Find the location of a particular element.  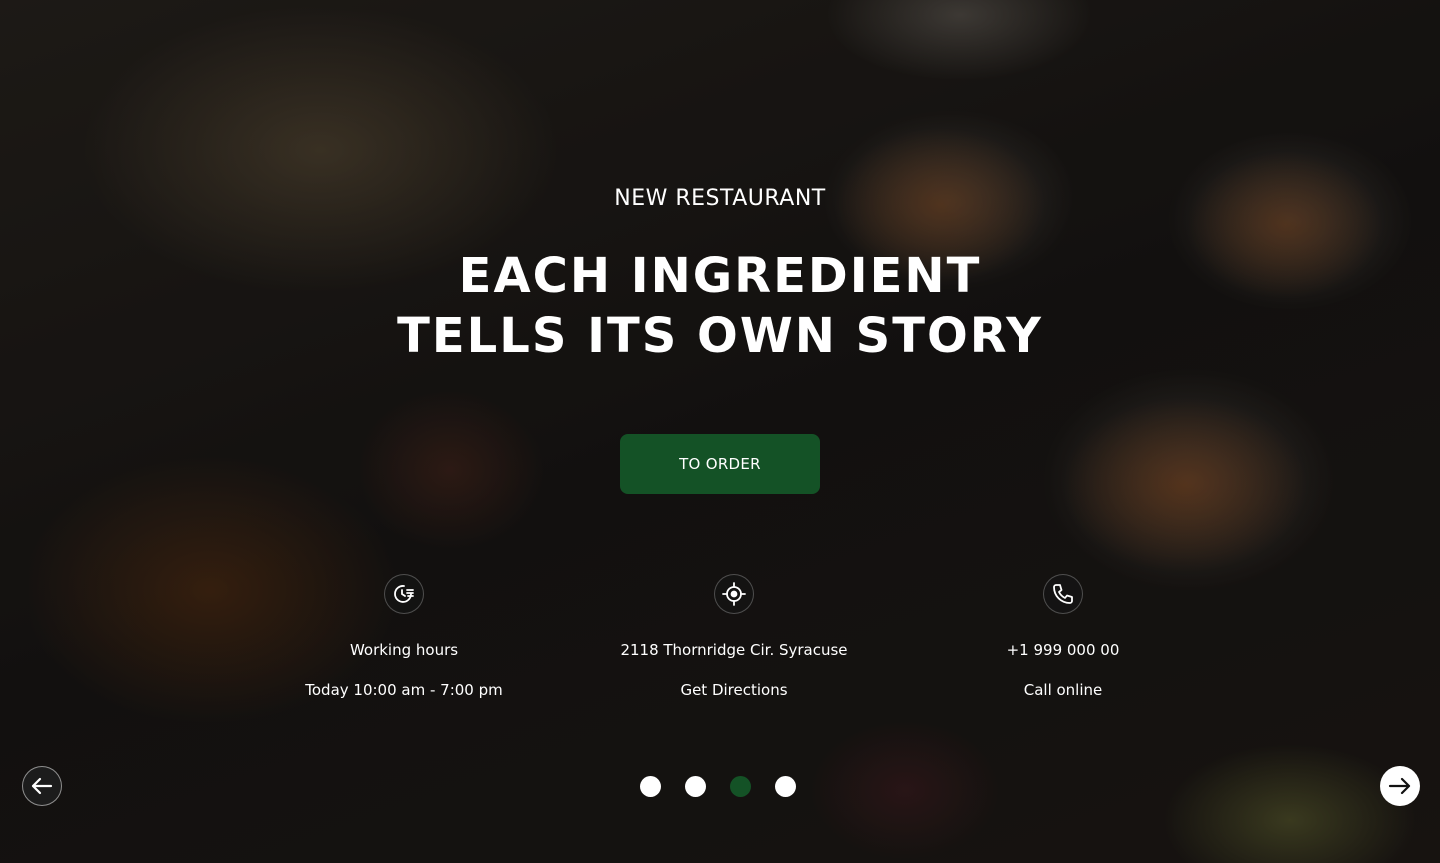

to-order-button: TO ORDER is located at coordinates (720, 464).